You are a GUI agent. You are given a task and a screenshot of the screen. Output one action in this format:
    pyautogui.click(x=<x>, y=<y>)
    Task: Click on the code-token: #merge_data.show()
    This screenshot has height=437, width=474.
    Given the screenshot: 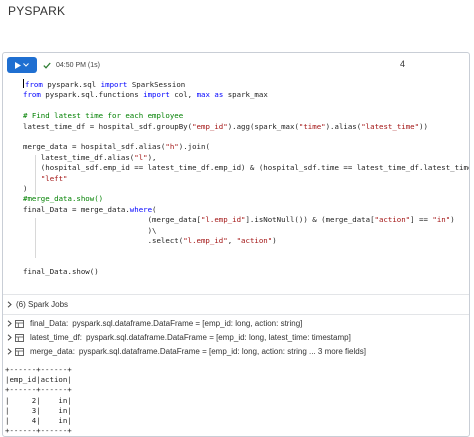 What is the action you would take?
    pyautogui.click(x=63, y=199)
    